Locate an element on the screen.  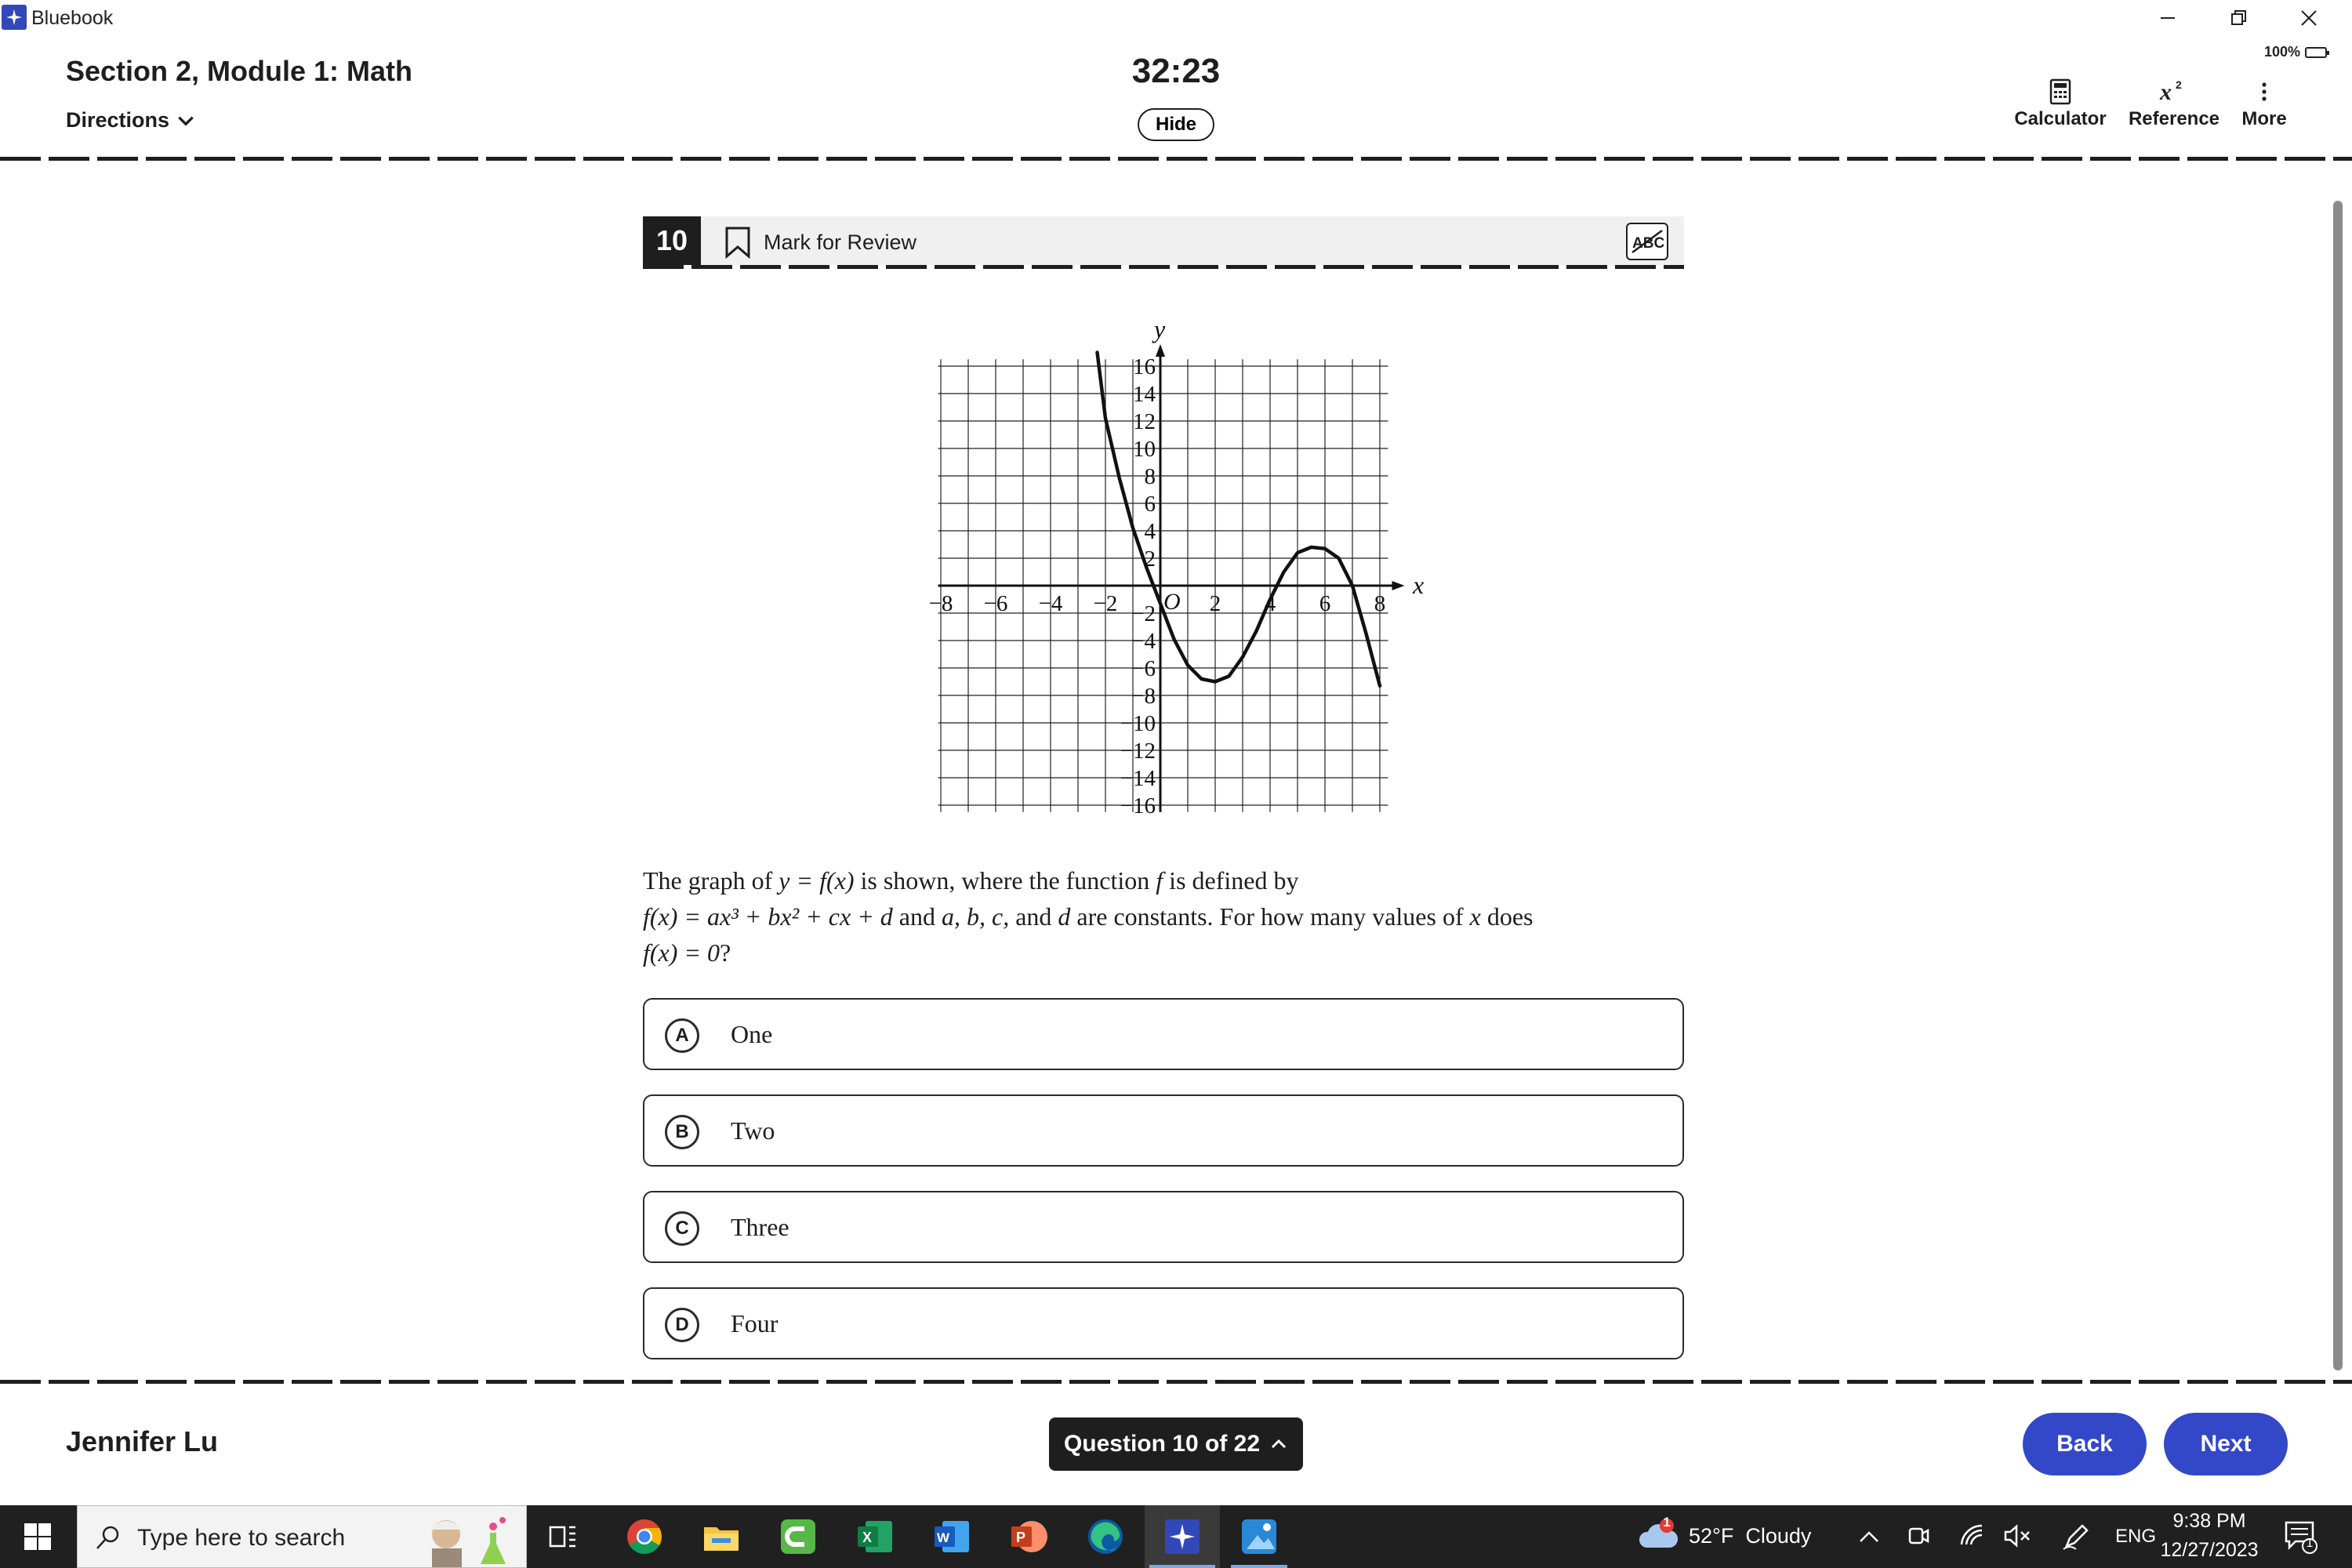
y-tick-label: −6 is located at coordinates (1143, 668).